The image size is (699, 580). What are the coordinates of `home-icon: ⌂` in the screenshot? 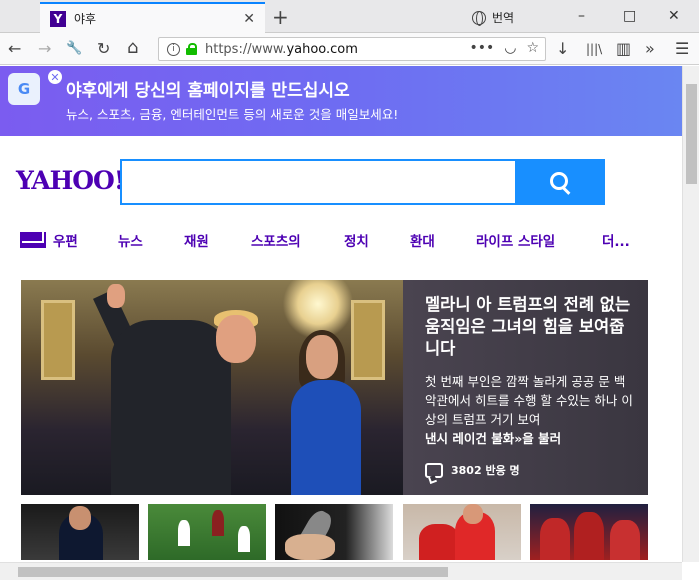 It's located at (132, 47).